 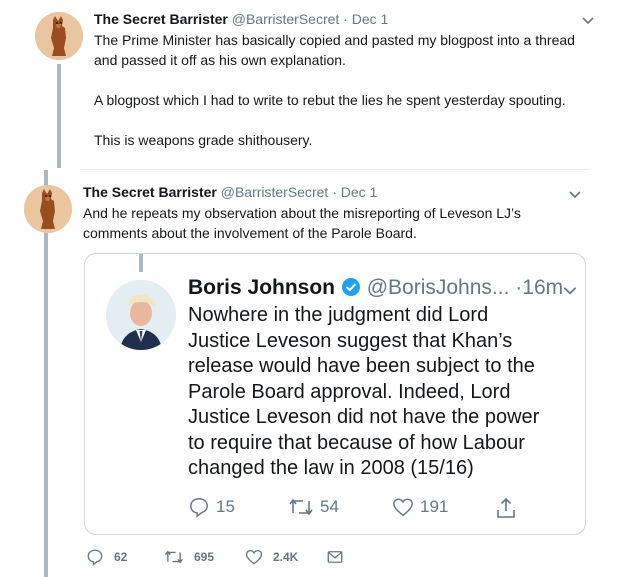 What do you see at coordinates (364, 417) in the screenshot?
I see `quoted-line: Justice Leveson did not have the power` at bounding box center [364, 417].